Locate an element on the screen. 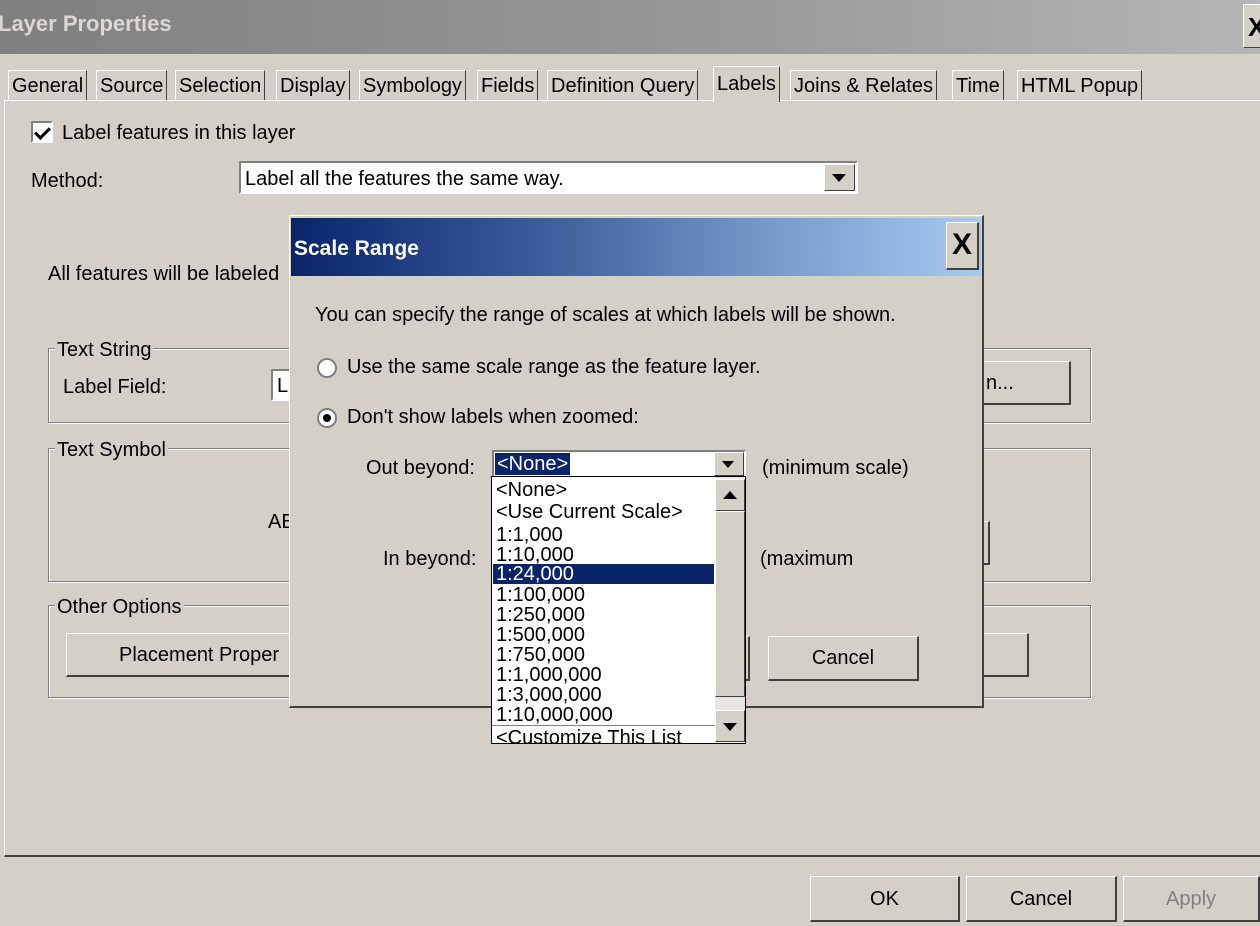  tab-labels: Labels is located at coordinates (746, 84).